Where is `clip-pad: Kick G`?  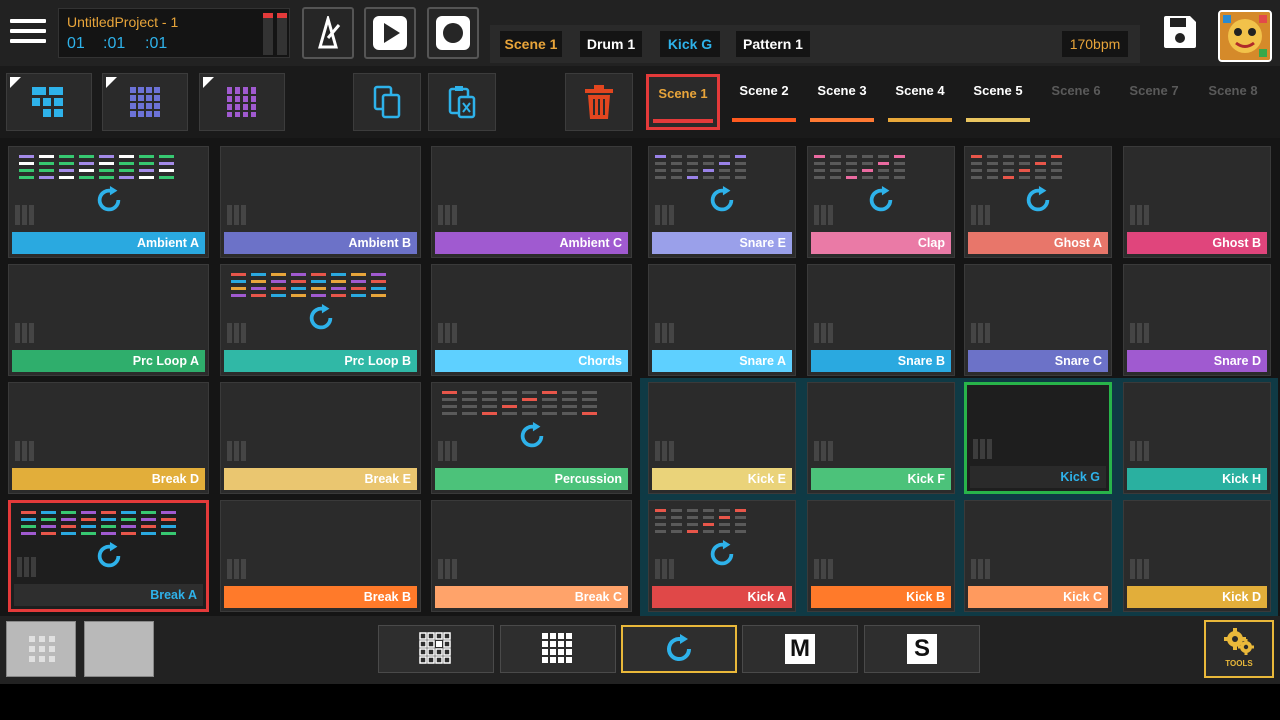
clip-pad: Kick G is located at coordinates (1038, 438).